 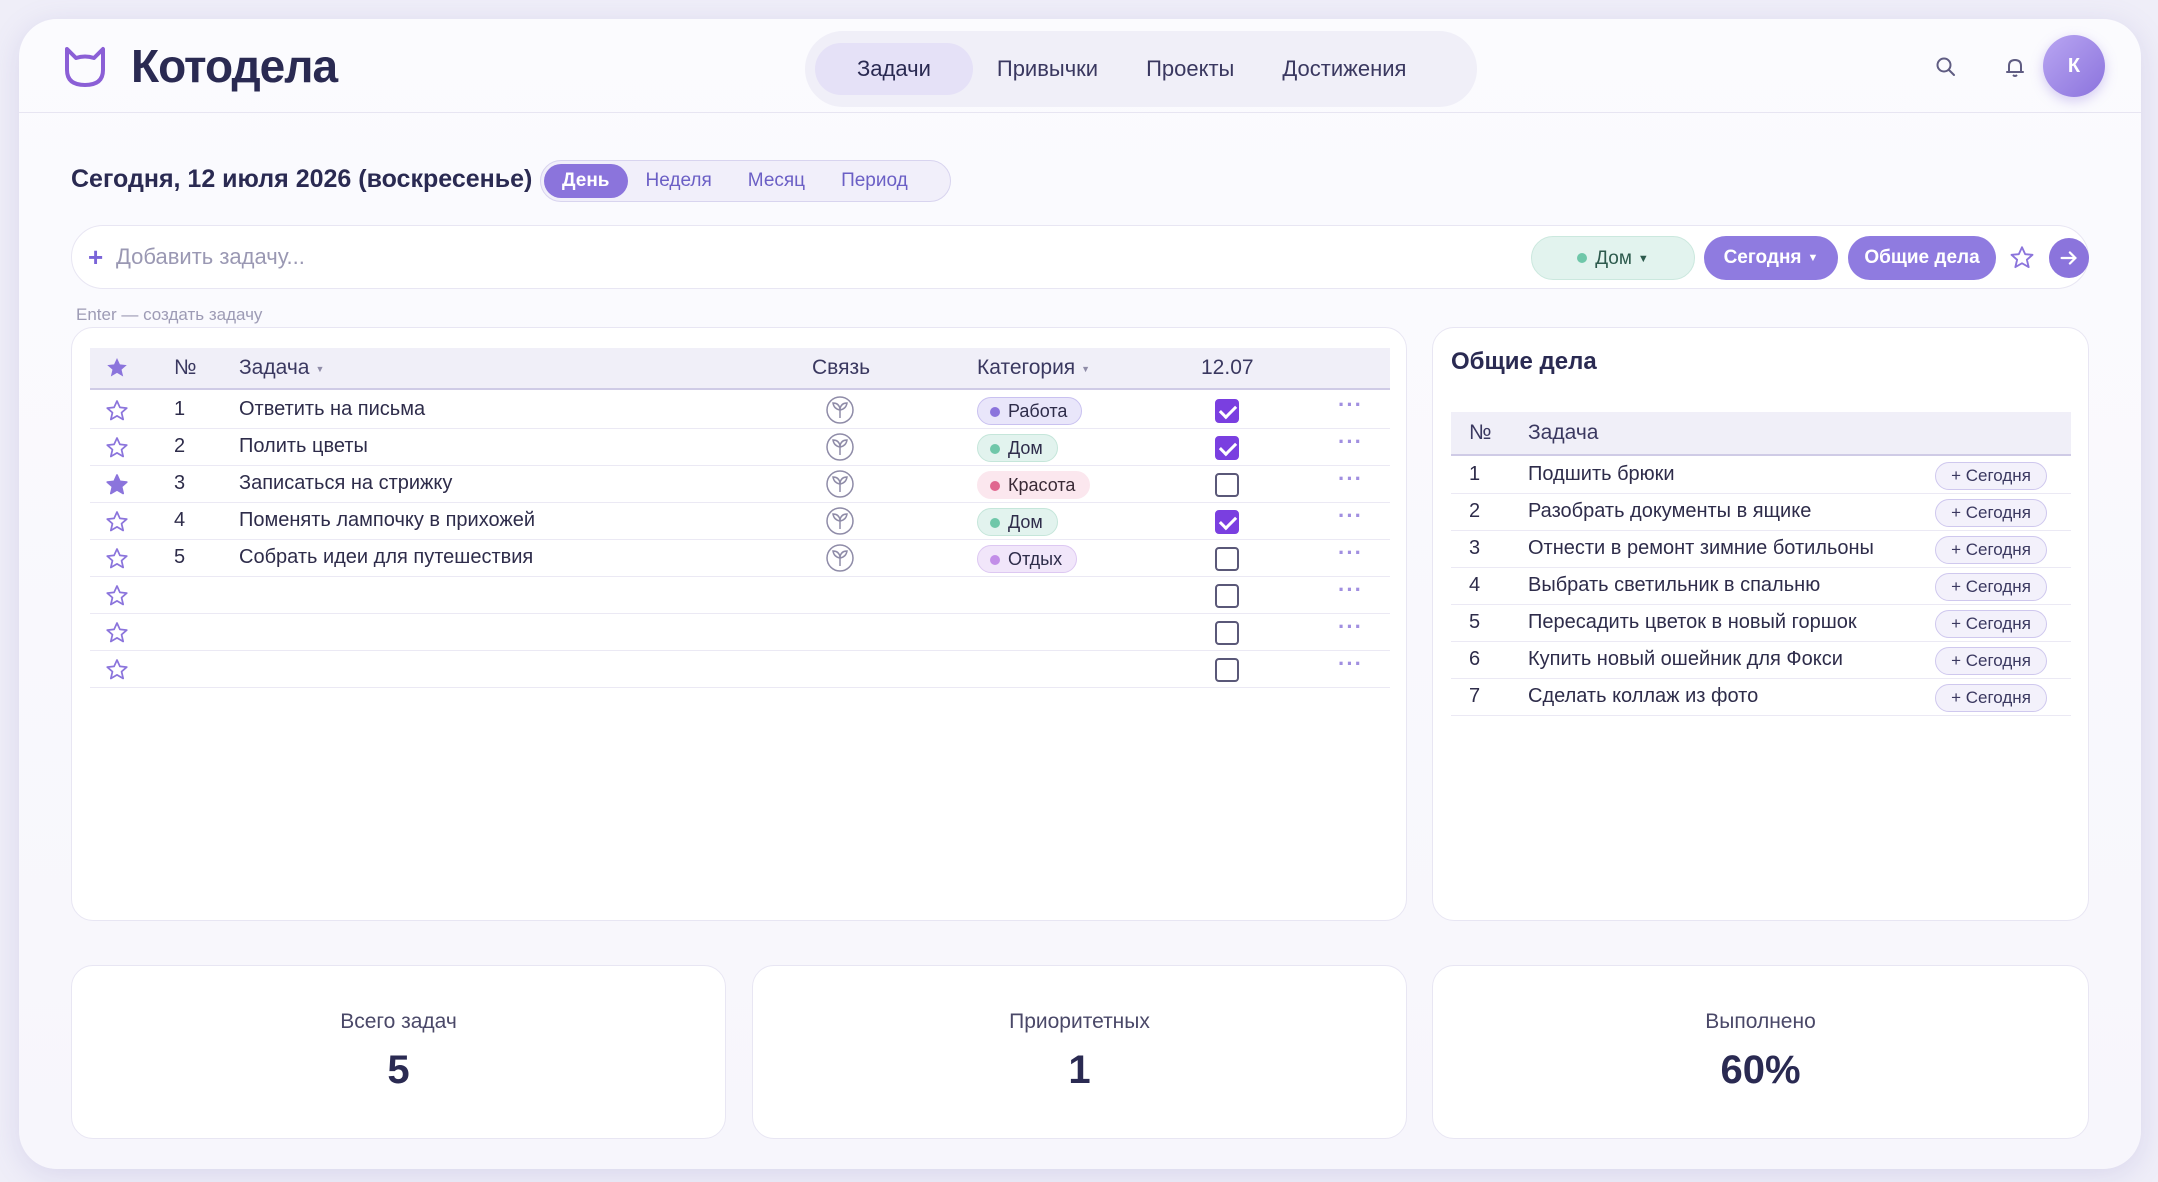 I want to click on task-title: Ответить на письма, so click(x=332, y=409).